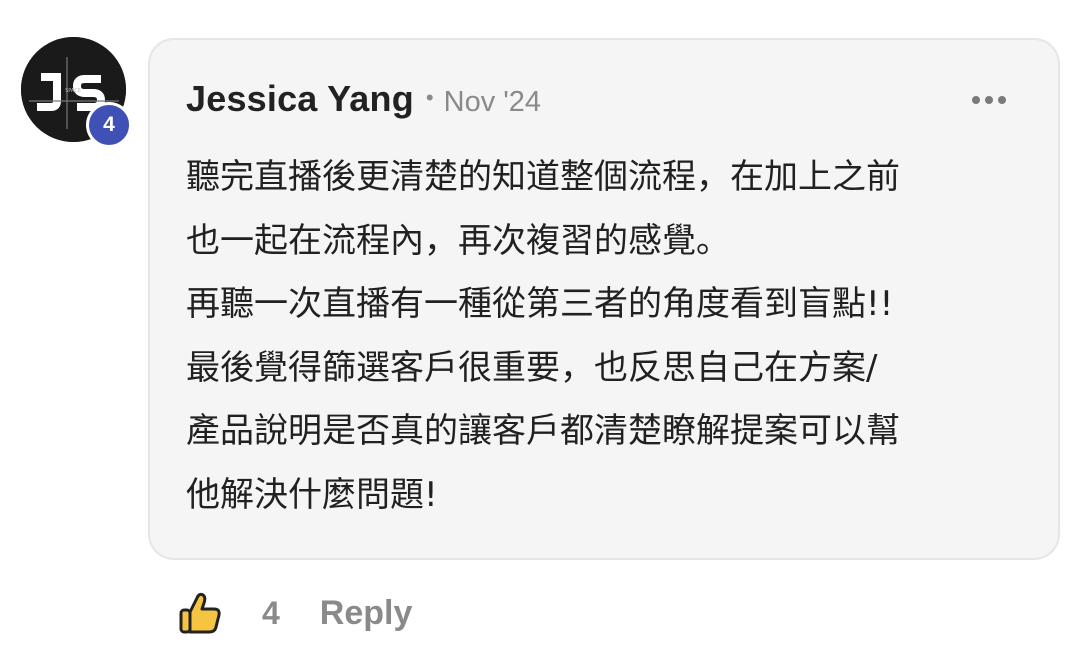 This screenshot has width=1080, height=667. Describe the element at coordinates (109, 125) in the screenshot. I see `avatar-level-badge: 4` at that location.